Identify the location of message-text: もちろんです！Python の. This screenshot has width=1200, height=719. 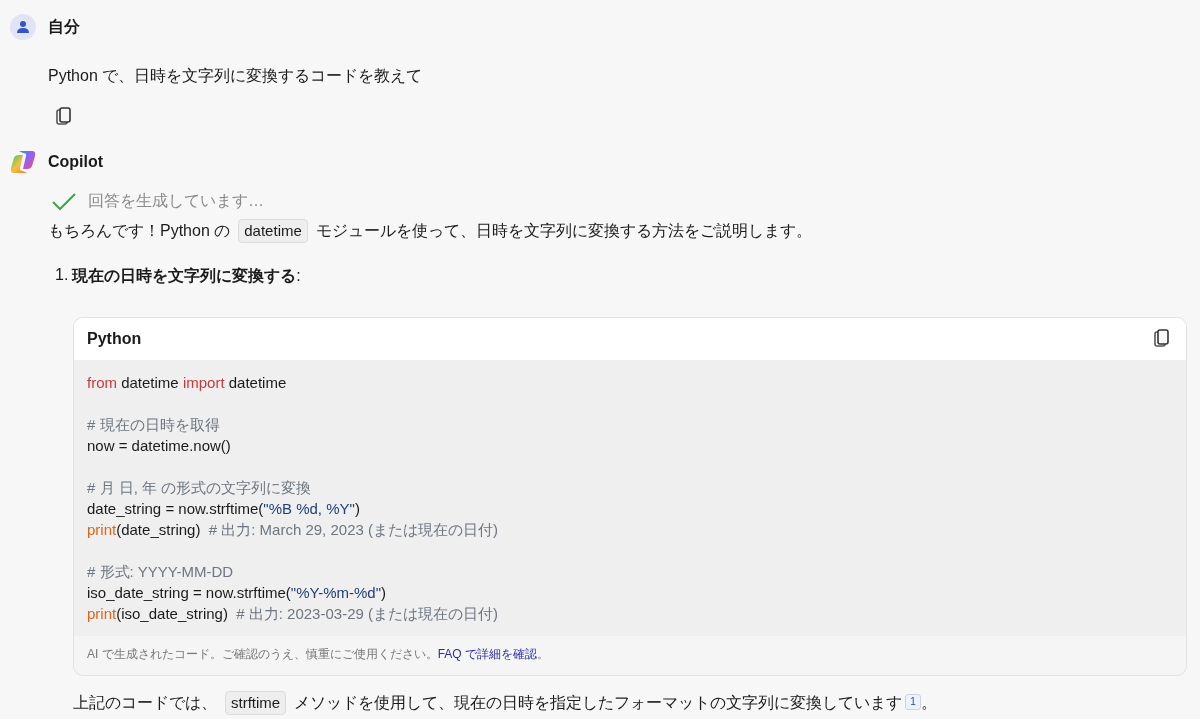
(139, 231).